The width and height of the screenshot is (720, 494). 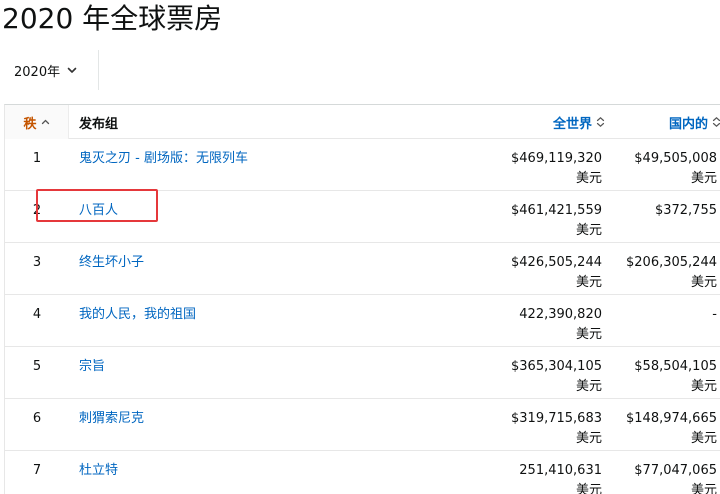 I want to click on domestic-gross-cell: $372,755, so click(x=663, y=211).